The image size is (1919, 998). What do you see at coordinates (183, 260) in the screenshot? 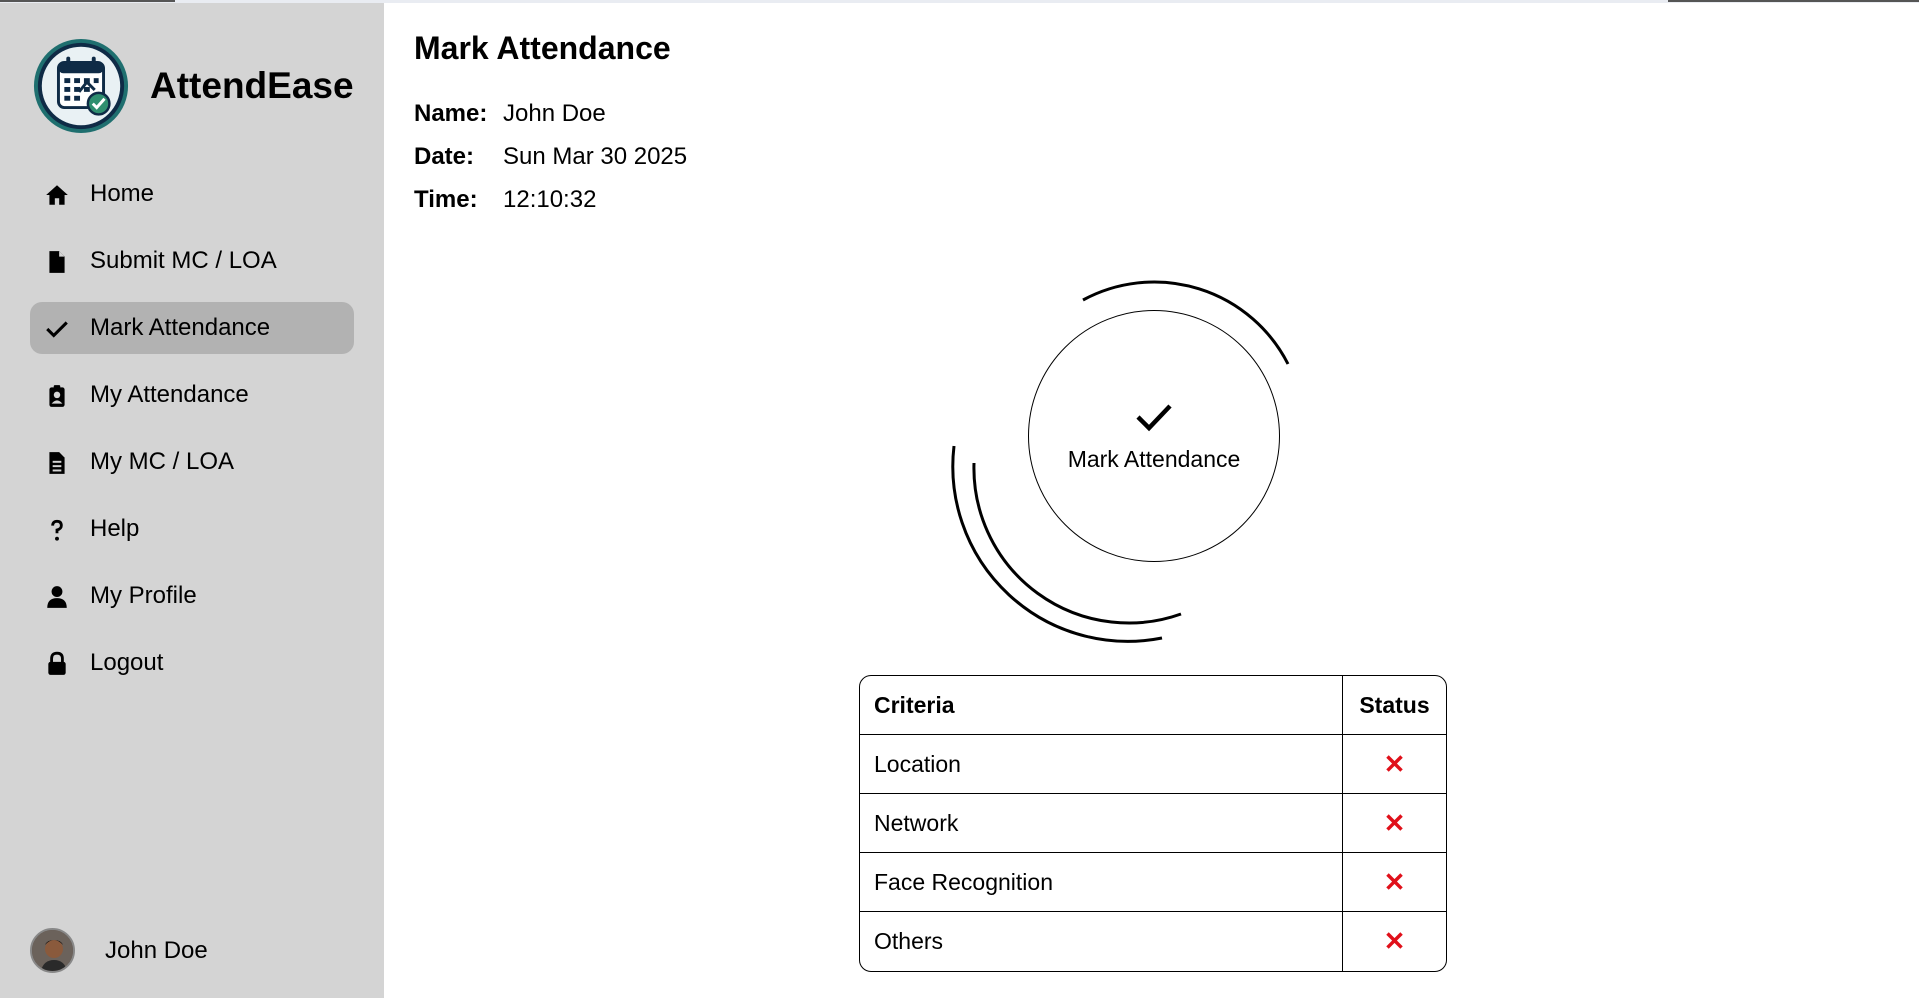
I see `sidebar-item-label: Submit MC / LOA` at bounding box center [183, 260].